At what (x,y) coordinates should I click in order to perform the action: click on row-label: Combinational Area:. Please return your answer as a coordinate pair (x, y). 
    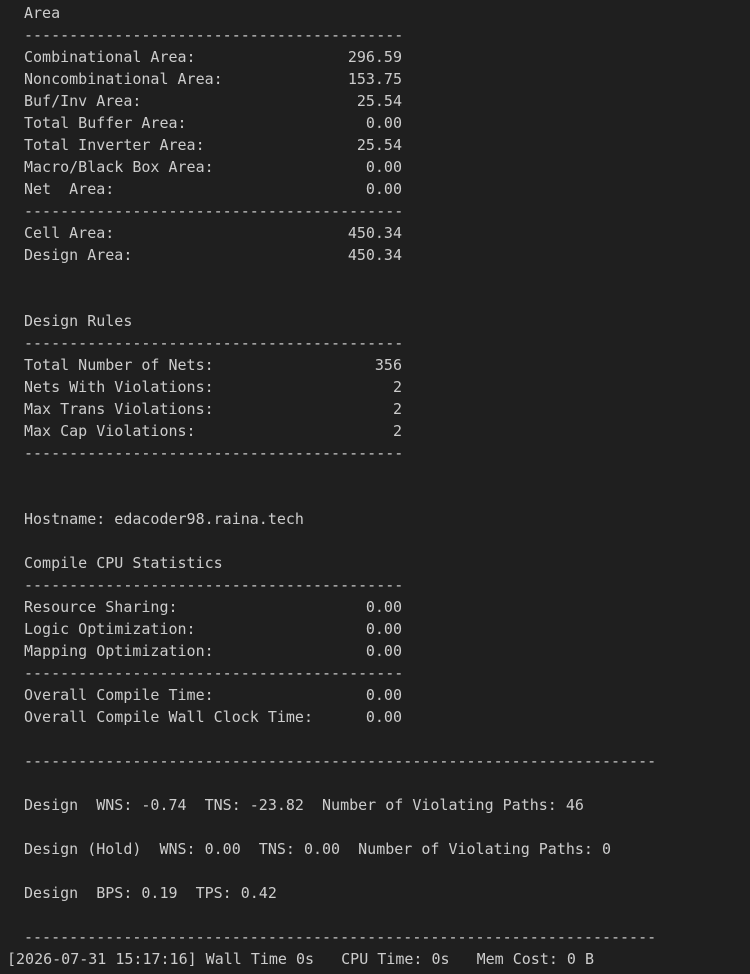
    Looking at the image, I should click on (110, 57).